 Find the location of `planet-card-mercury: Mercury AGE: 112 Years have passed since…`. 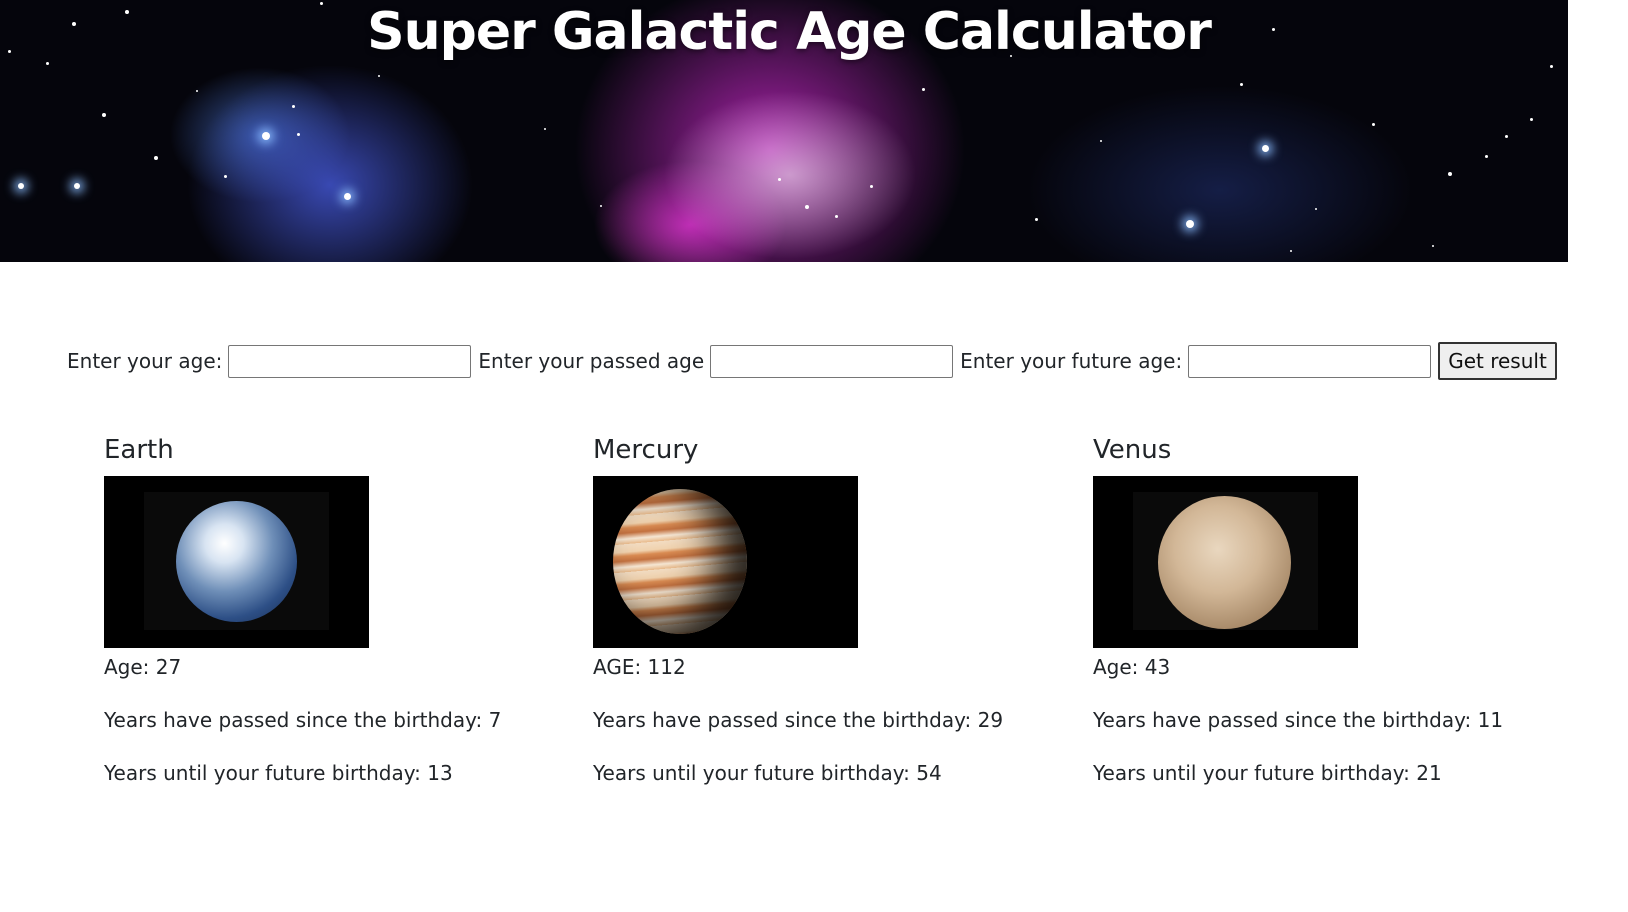

planet-card-mercury: Mercury AGE: 112 Years have passed since… is located at coordinates (803, 610).